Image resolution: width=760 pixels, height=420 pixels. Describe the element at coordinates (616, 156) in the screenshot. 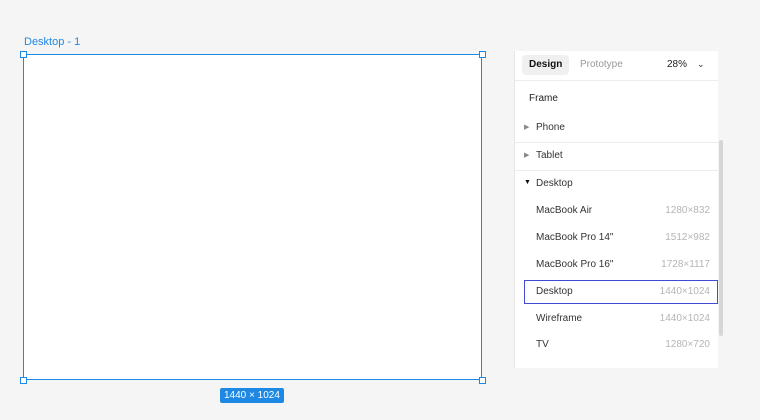

I see `category-tablet: ▶ Tablet` at that location.